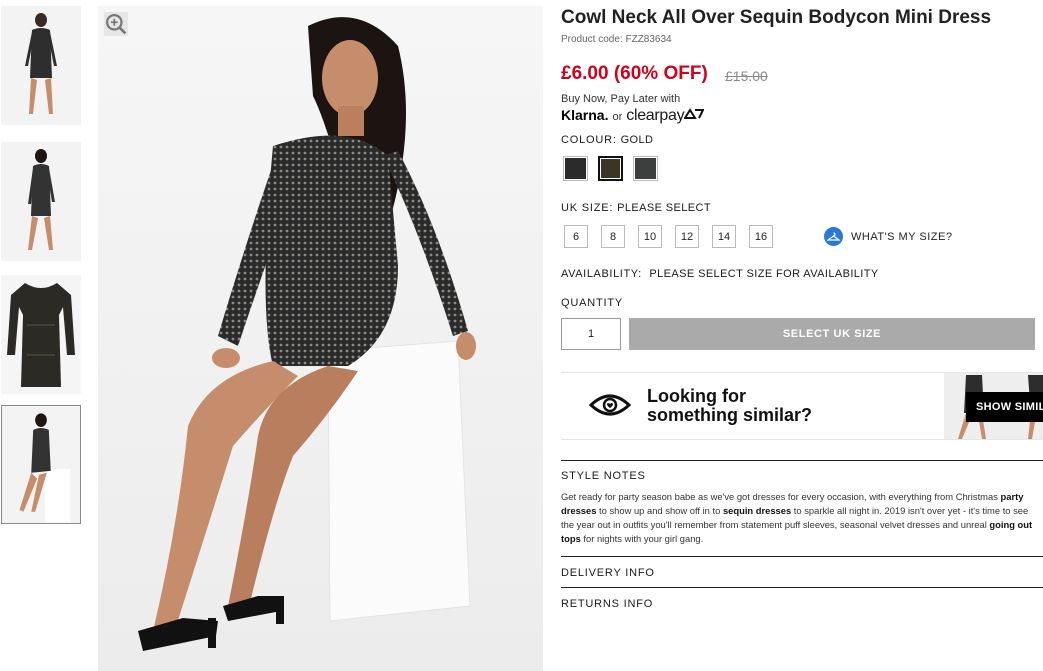  What do you see at coordinates (608, 573) in the screenshot?
I see `delivery-info-heading: DELIVERY INFO` at bounding box center [608, 573].